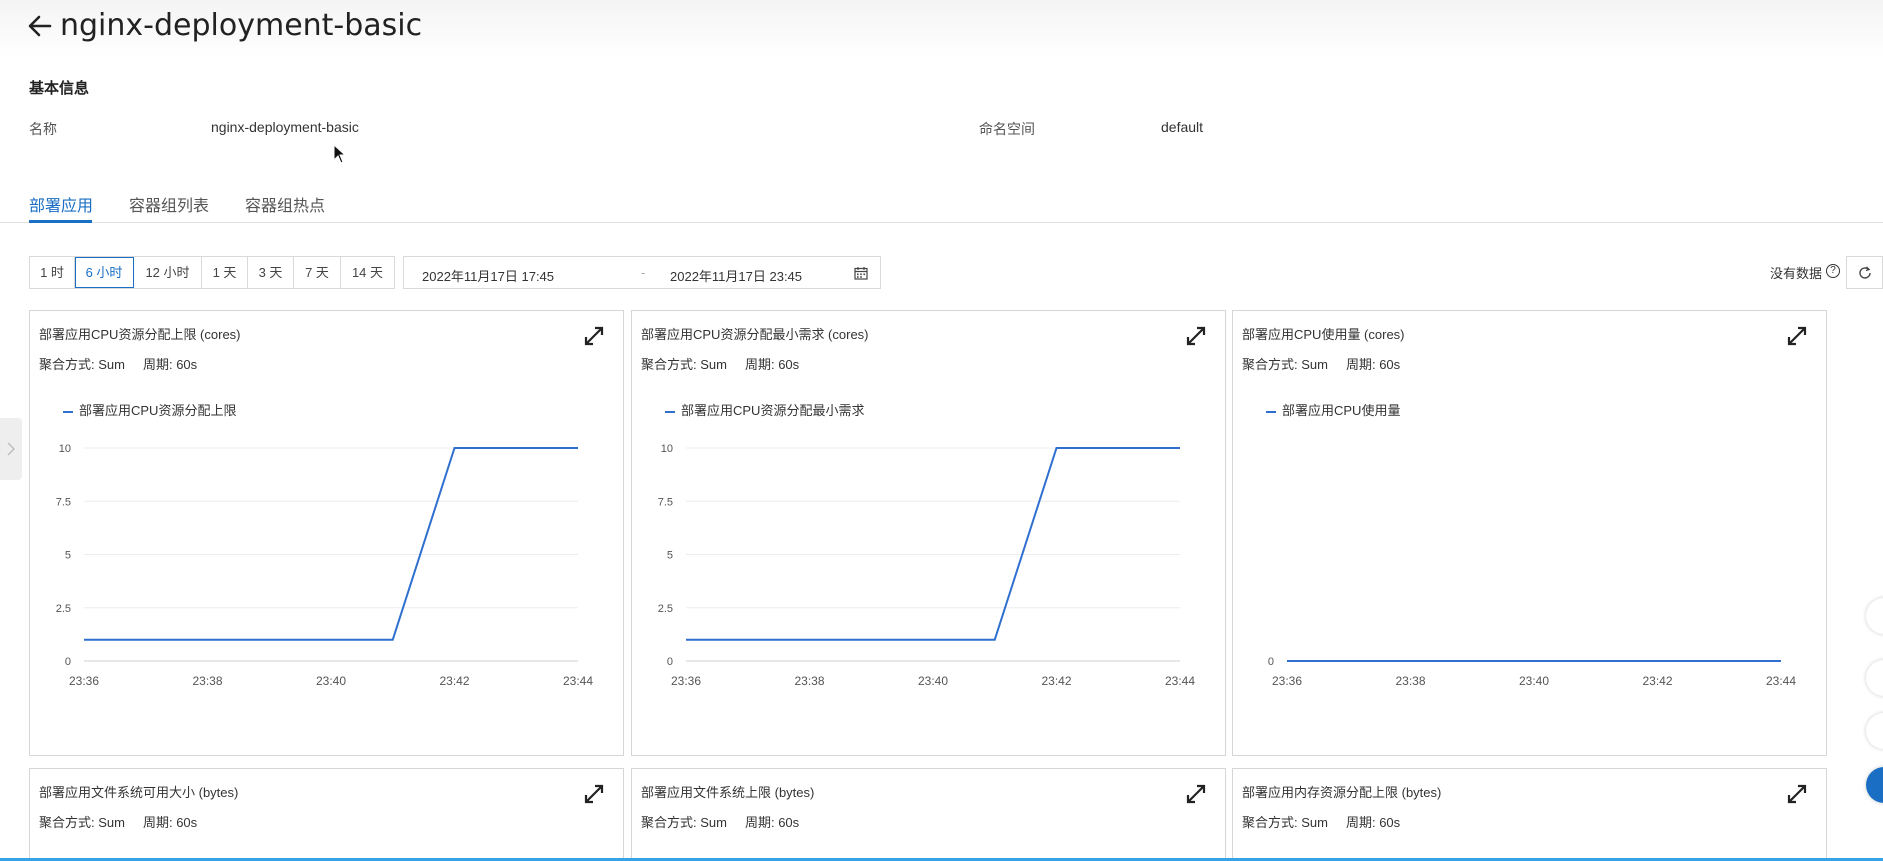  What do you see at coordinates (139, 792) in the screenshot?
I see `card-title: 部署应用文件系统可用大小 (bytes)` at bounding box center [139, 792].